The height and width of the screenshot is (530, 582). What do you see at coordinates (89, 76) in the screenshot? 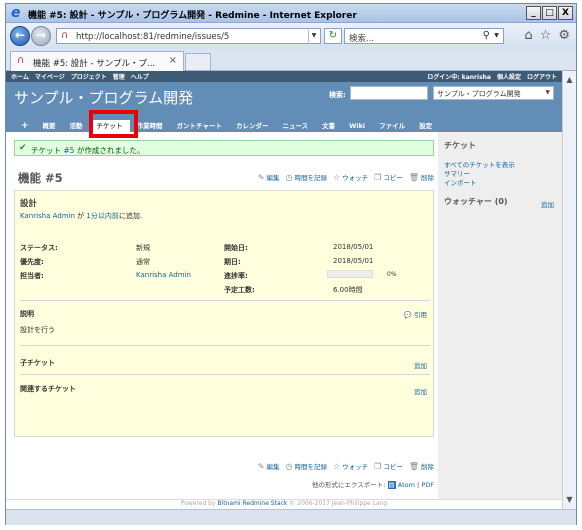
I see `top-menu-projects: プロジェクト` at bounding box center [89, 76].